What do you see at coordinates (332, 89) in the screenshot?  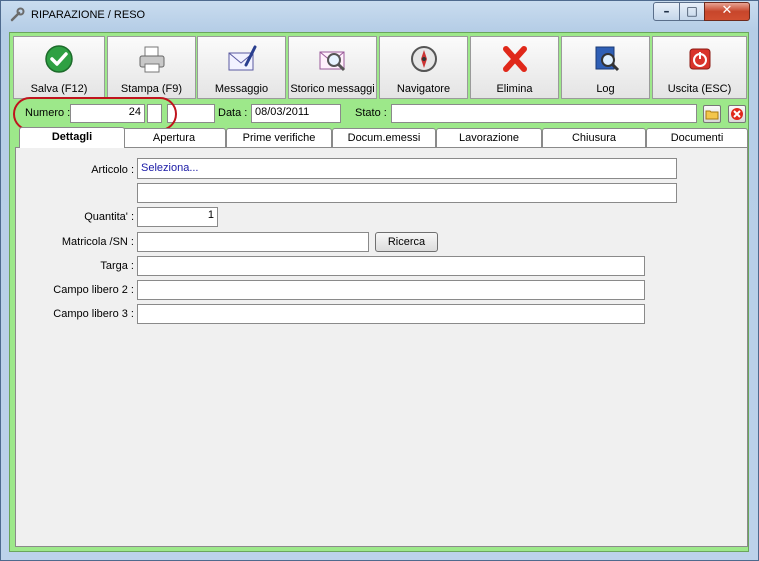 I see `message-history-label: Storico messaggi` at bounding box center [332, 89].